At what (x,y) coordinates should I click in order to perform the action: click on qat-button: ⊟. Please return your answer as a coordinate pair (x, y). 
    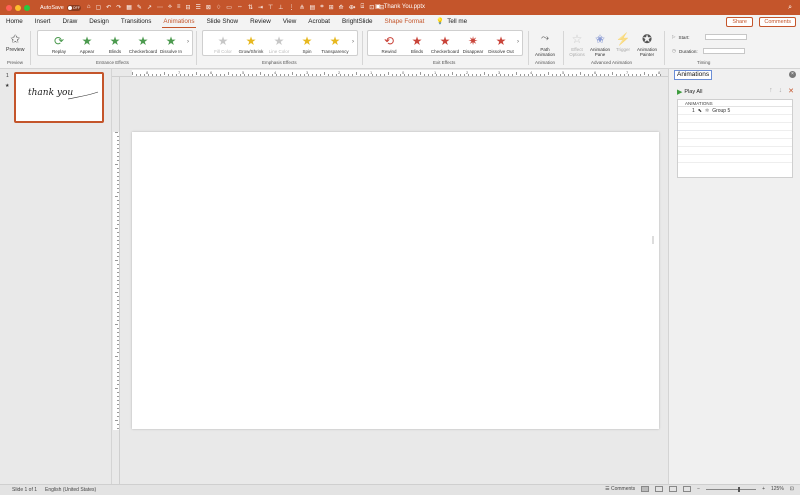
    Looking at the image, I should click on (187, 7).